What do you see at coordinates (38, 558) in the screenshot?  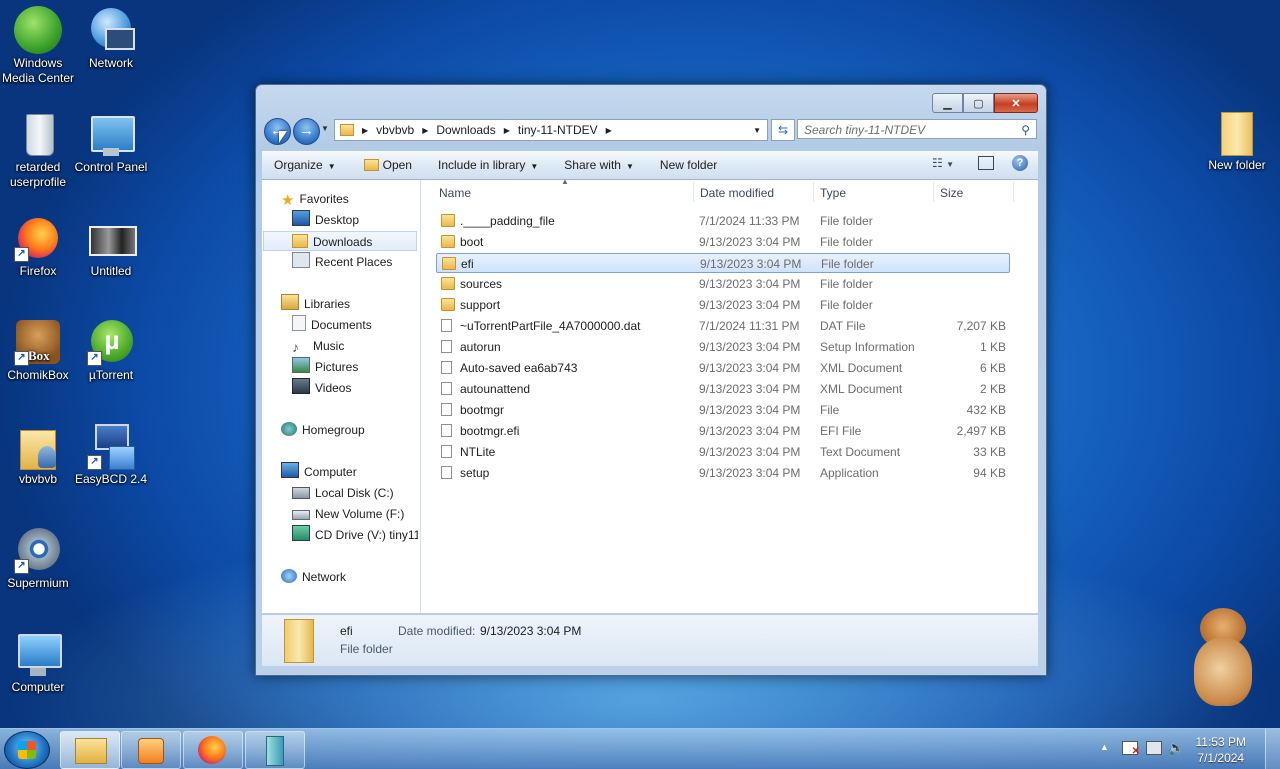 I see `desktop-icon-supermium: ↗ Supermium` at bounding box center [38, 558].